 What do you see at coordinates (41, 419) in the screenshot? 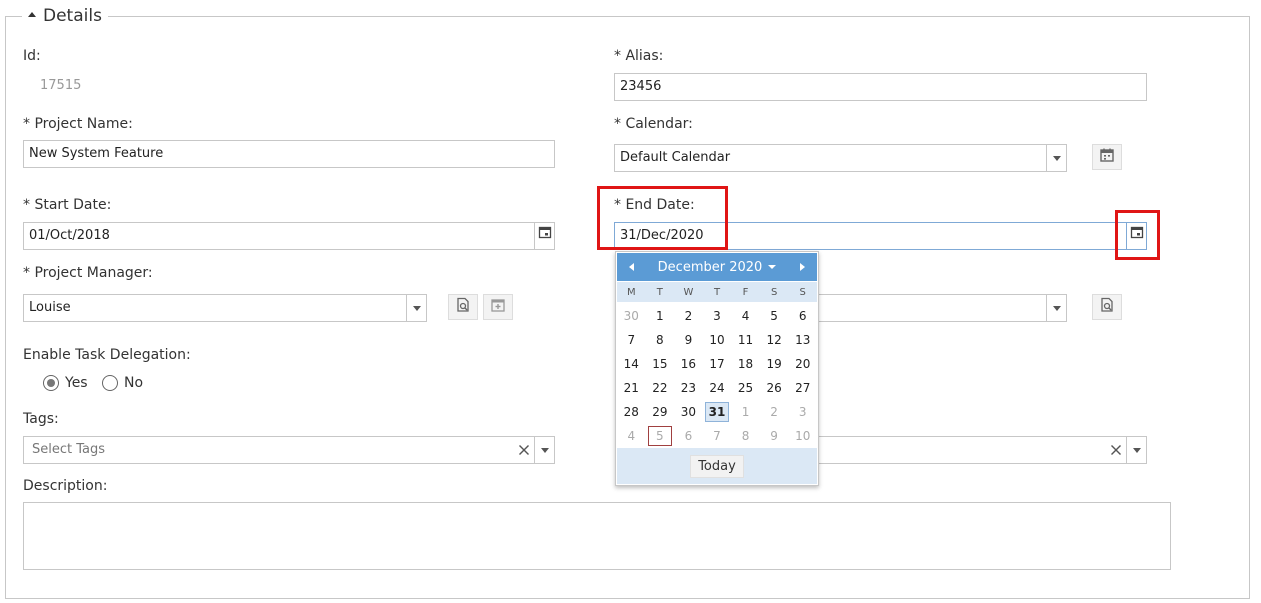
I see `tags-label: Tags:` at bounding box center [41, 419].